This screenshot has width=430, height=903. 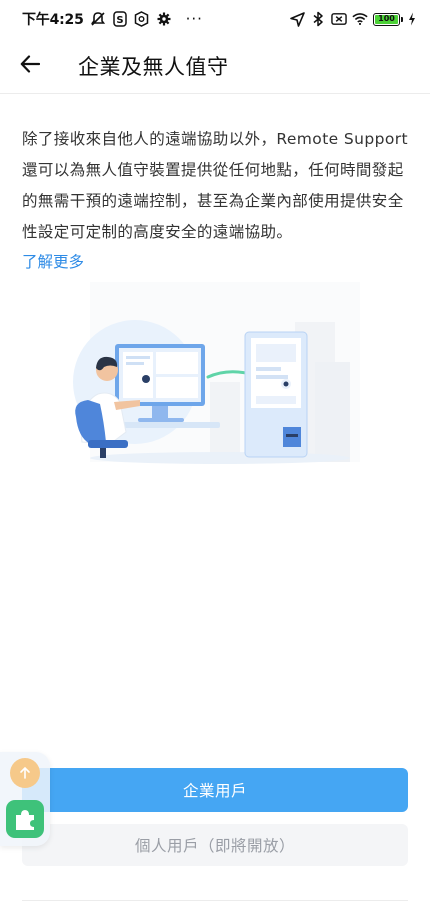 I want to click on battery-level: 100, so click(x=386, y=19).